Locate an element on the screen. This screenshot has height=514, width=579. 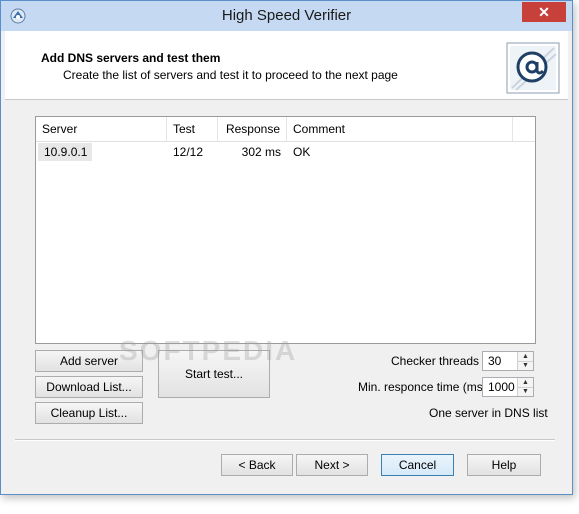
threads-spin-arrows: ▲ ▼ is located at coordinates (525, 361).